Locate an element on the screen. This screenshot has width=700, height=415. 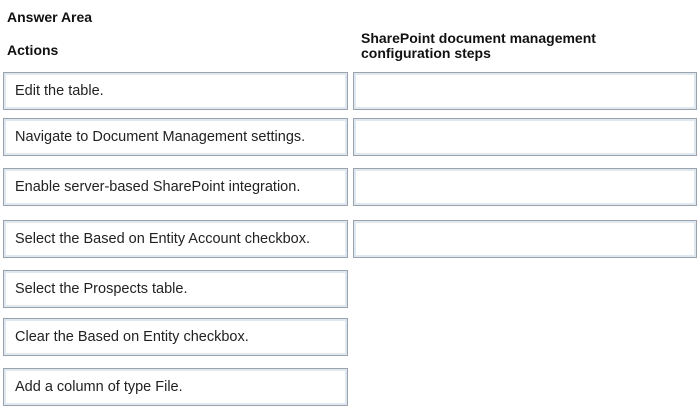
action-item: Edit the table. is located at coordinates (175, 91).